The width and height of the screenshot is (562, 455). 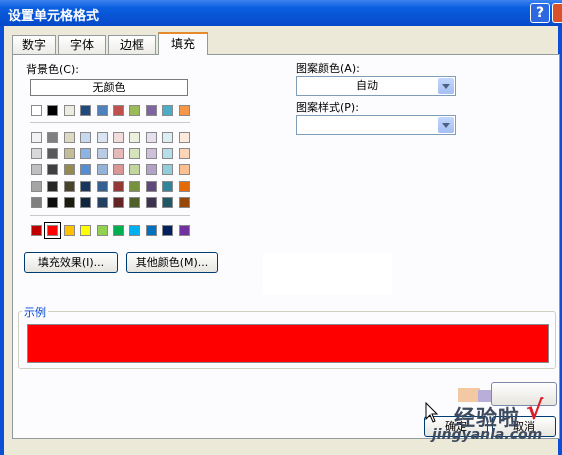 I want to click on window-frame-left, so click(x=2, y=240).